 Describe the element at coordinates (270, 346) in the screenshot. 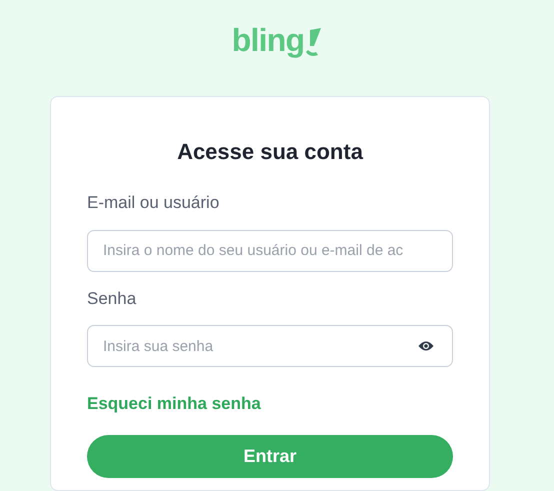

I see `password-field: Insira sua senha` at that location.